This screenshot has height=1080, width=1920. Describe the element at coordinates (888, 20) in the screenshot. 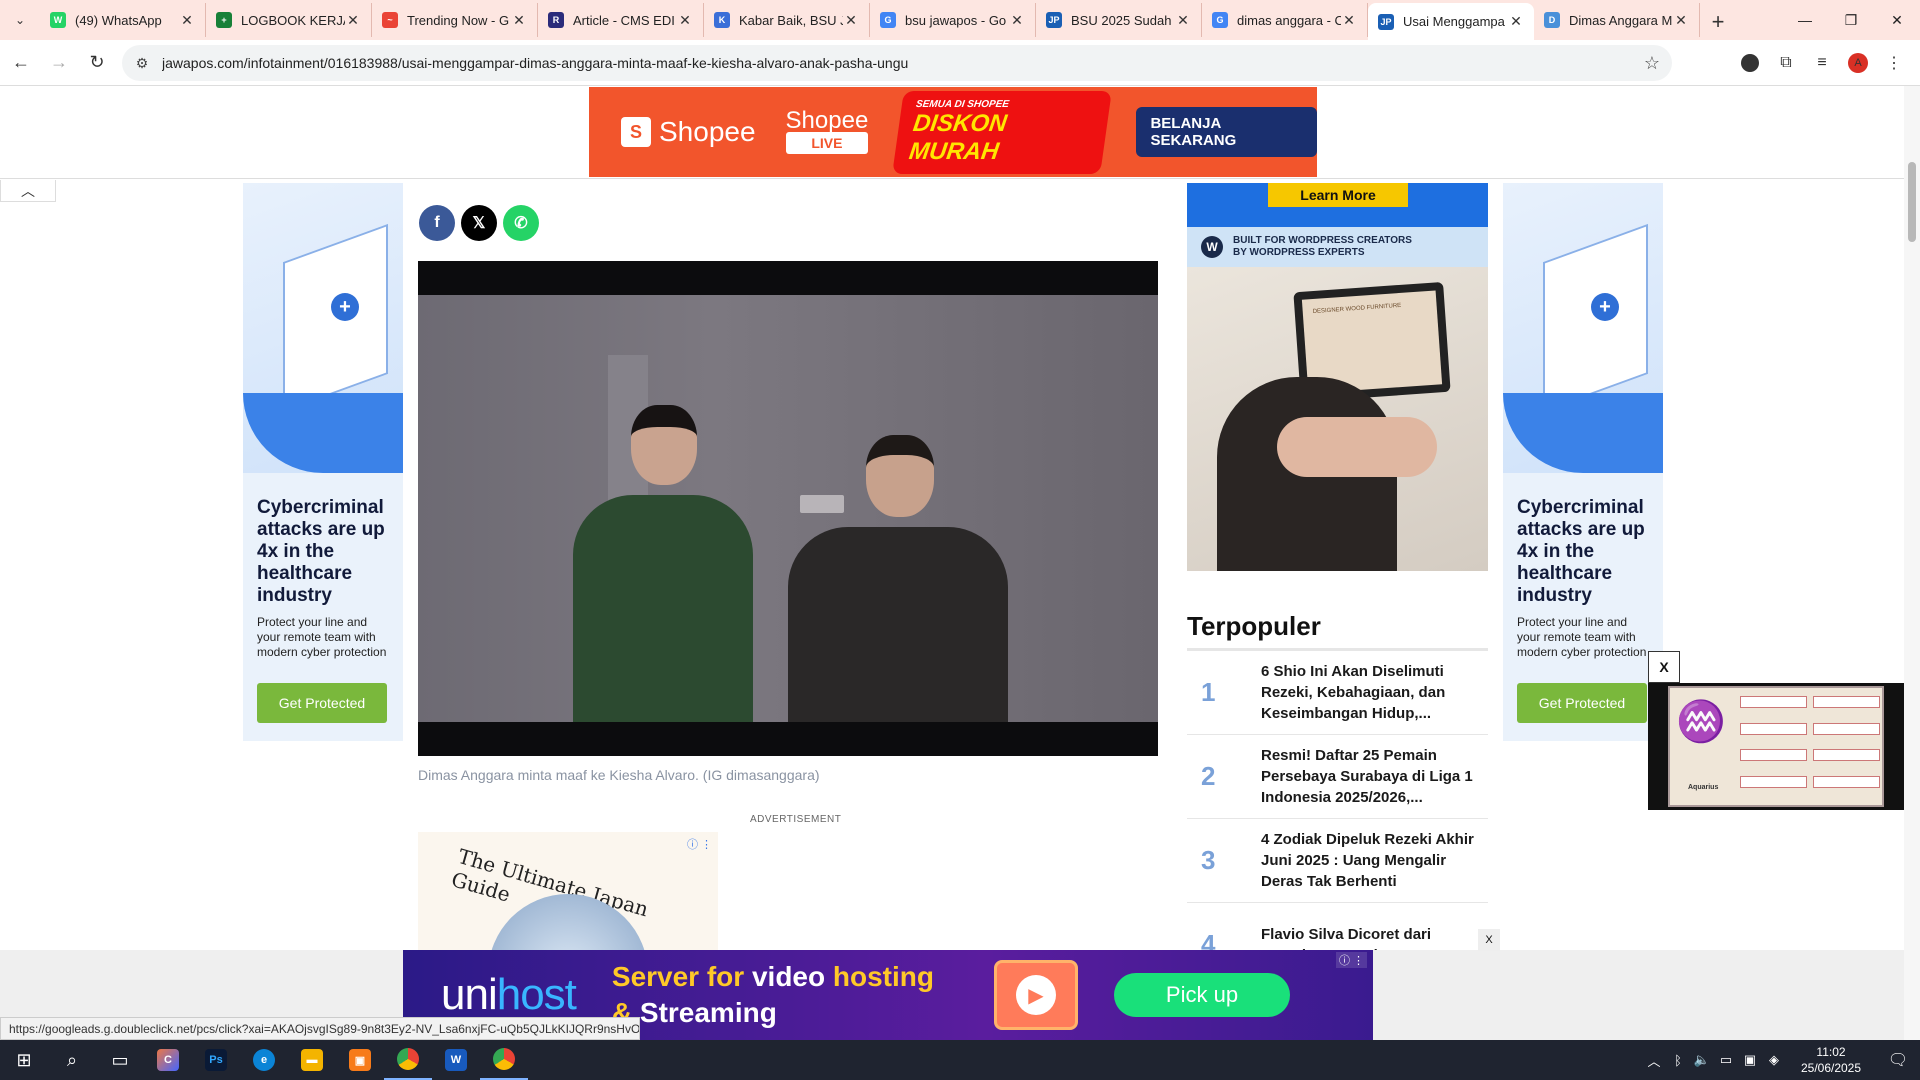

I see `tab-favicon-icon: G` at that location.